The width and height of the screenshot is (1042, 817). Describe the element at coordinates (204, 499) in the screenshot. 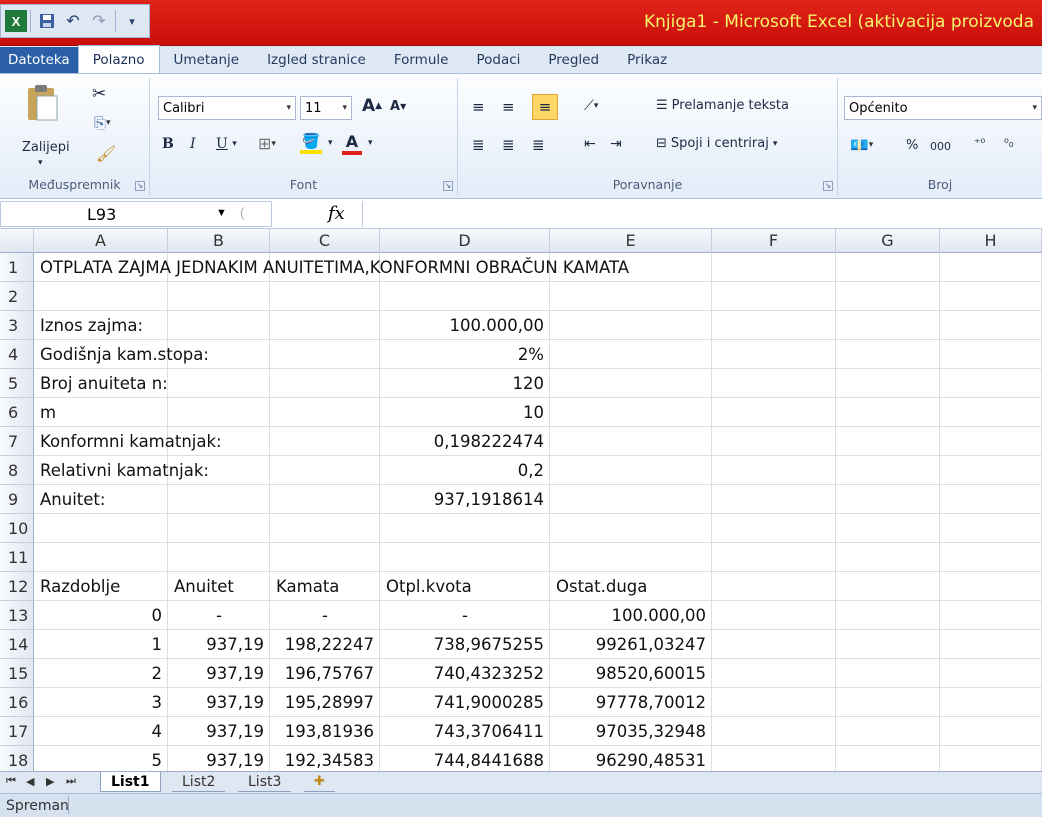

I see `param-label-cell: Anuitet:` at that location.